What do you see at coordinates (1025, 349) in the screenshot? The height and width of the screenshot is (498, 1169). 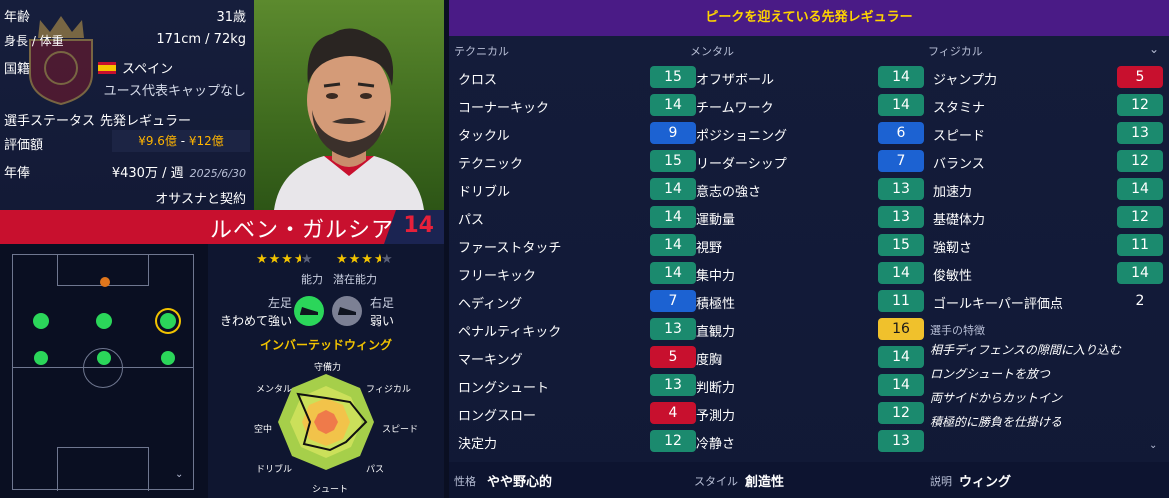 I see `trait-item: 相手ディフェンスの隙間に入り込む` at bounding box center [1025, 349].